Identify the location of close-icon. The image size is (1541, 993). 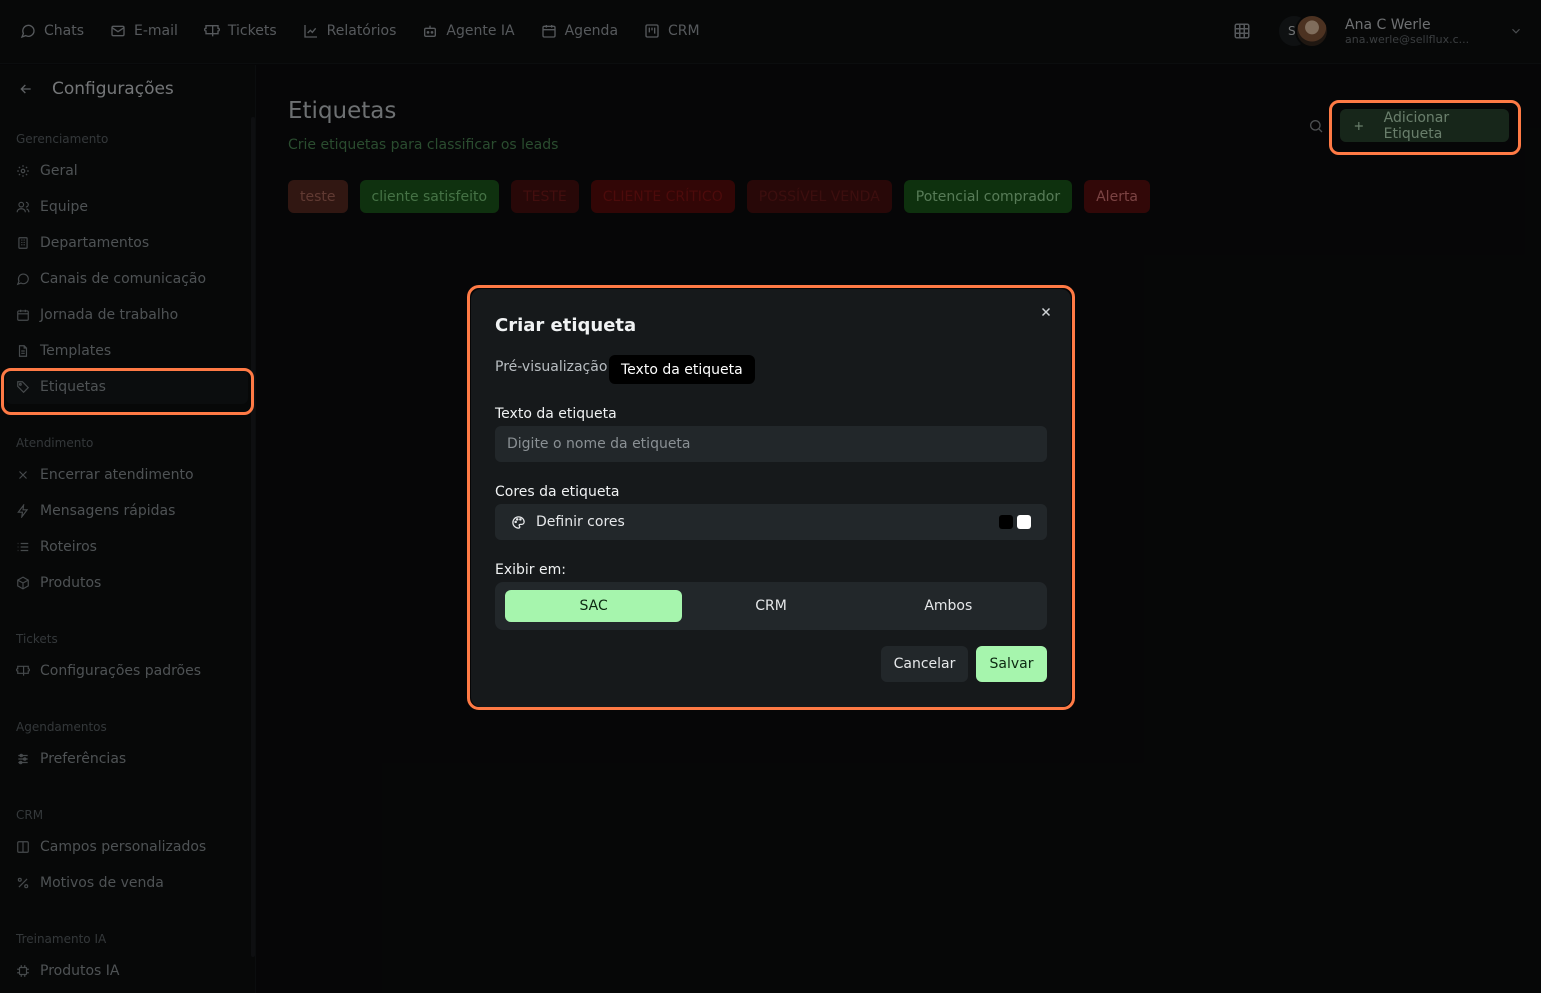
(1046, 312).